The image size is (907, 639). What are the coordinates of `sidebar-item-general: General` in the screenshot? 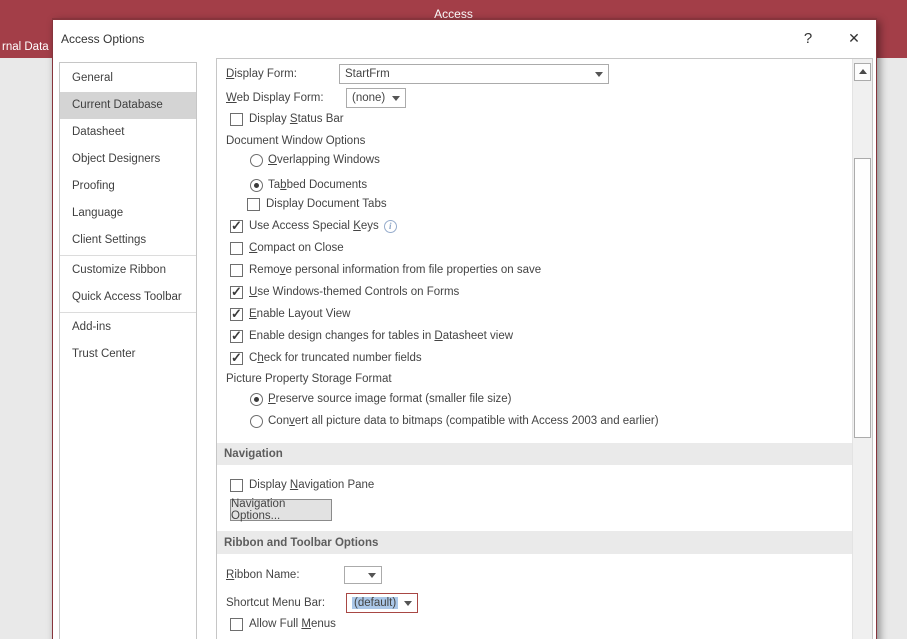 It's located at (128, 78).